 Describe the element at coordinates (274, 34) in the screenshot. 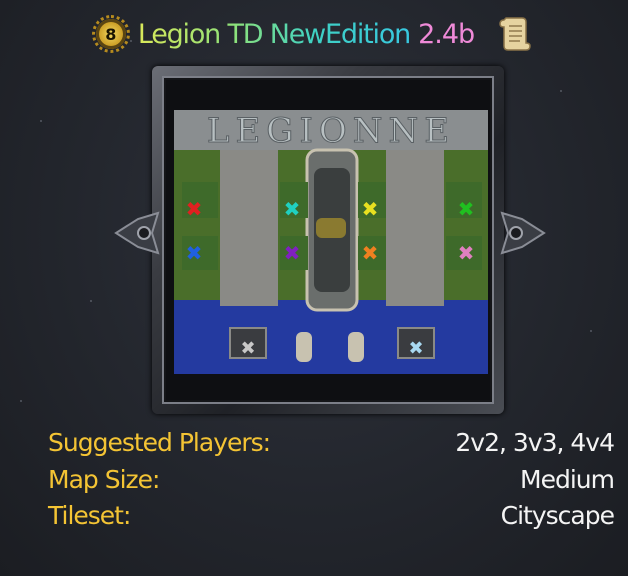

I see `map-title: Legion TD NewEdition` at that location.